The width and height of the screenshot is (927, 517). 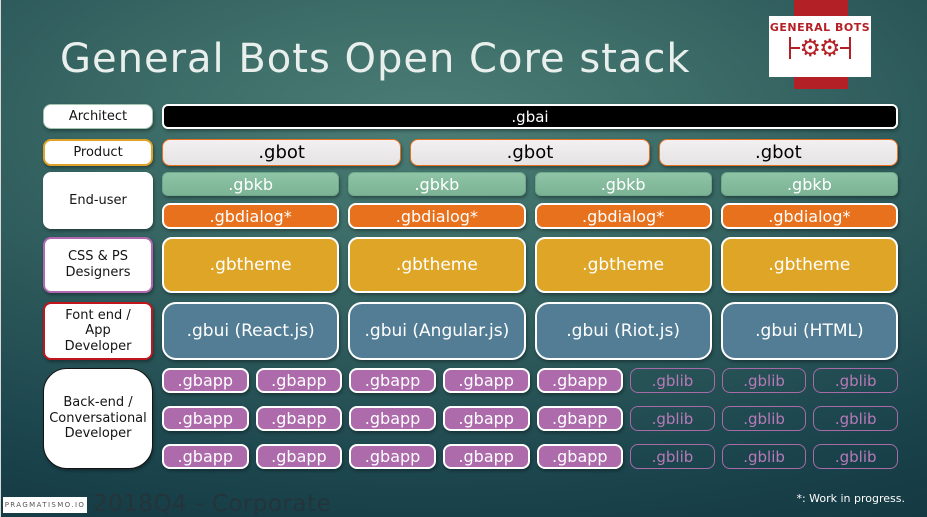 I want to click on label-architect: Architect, so click(x=98, y=116).